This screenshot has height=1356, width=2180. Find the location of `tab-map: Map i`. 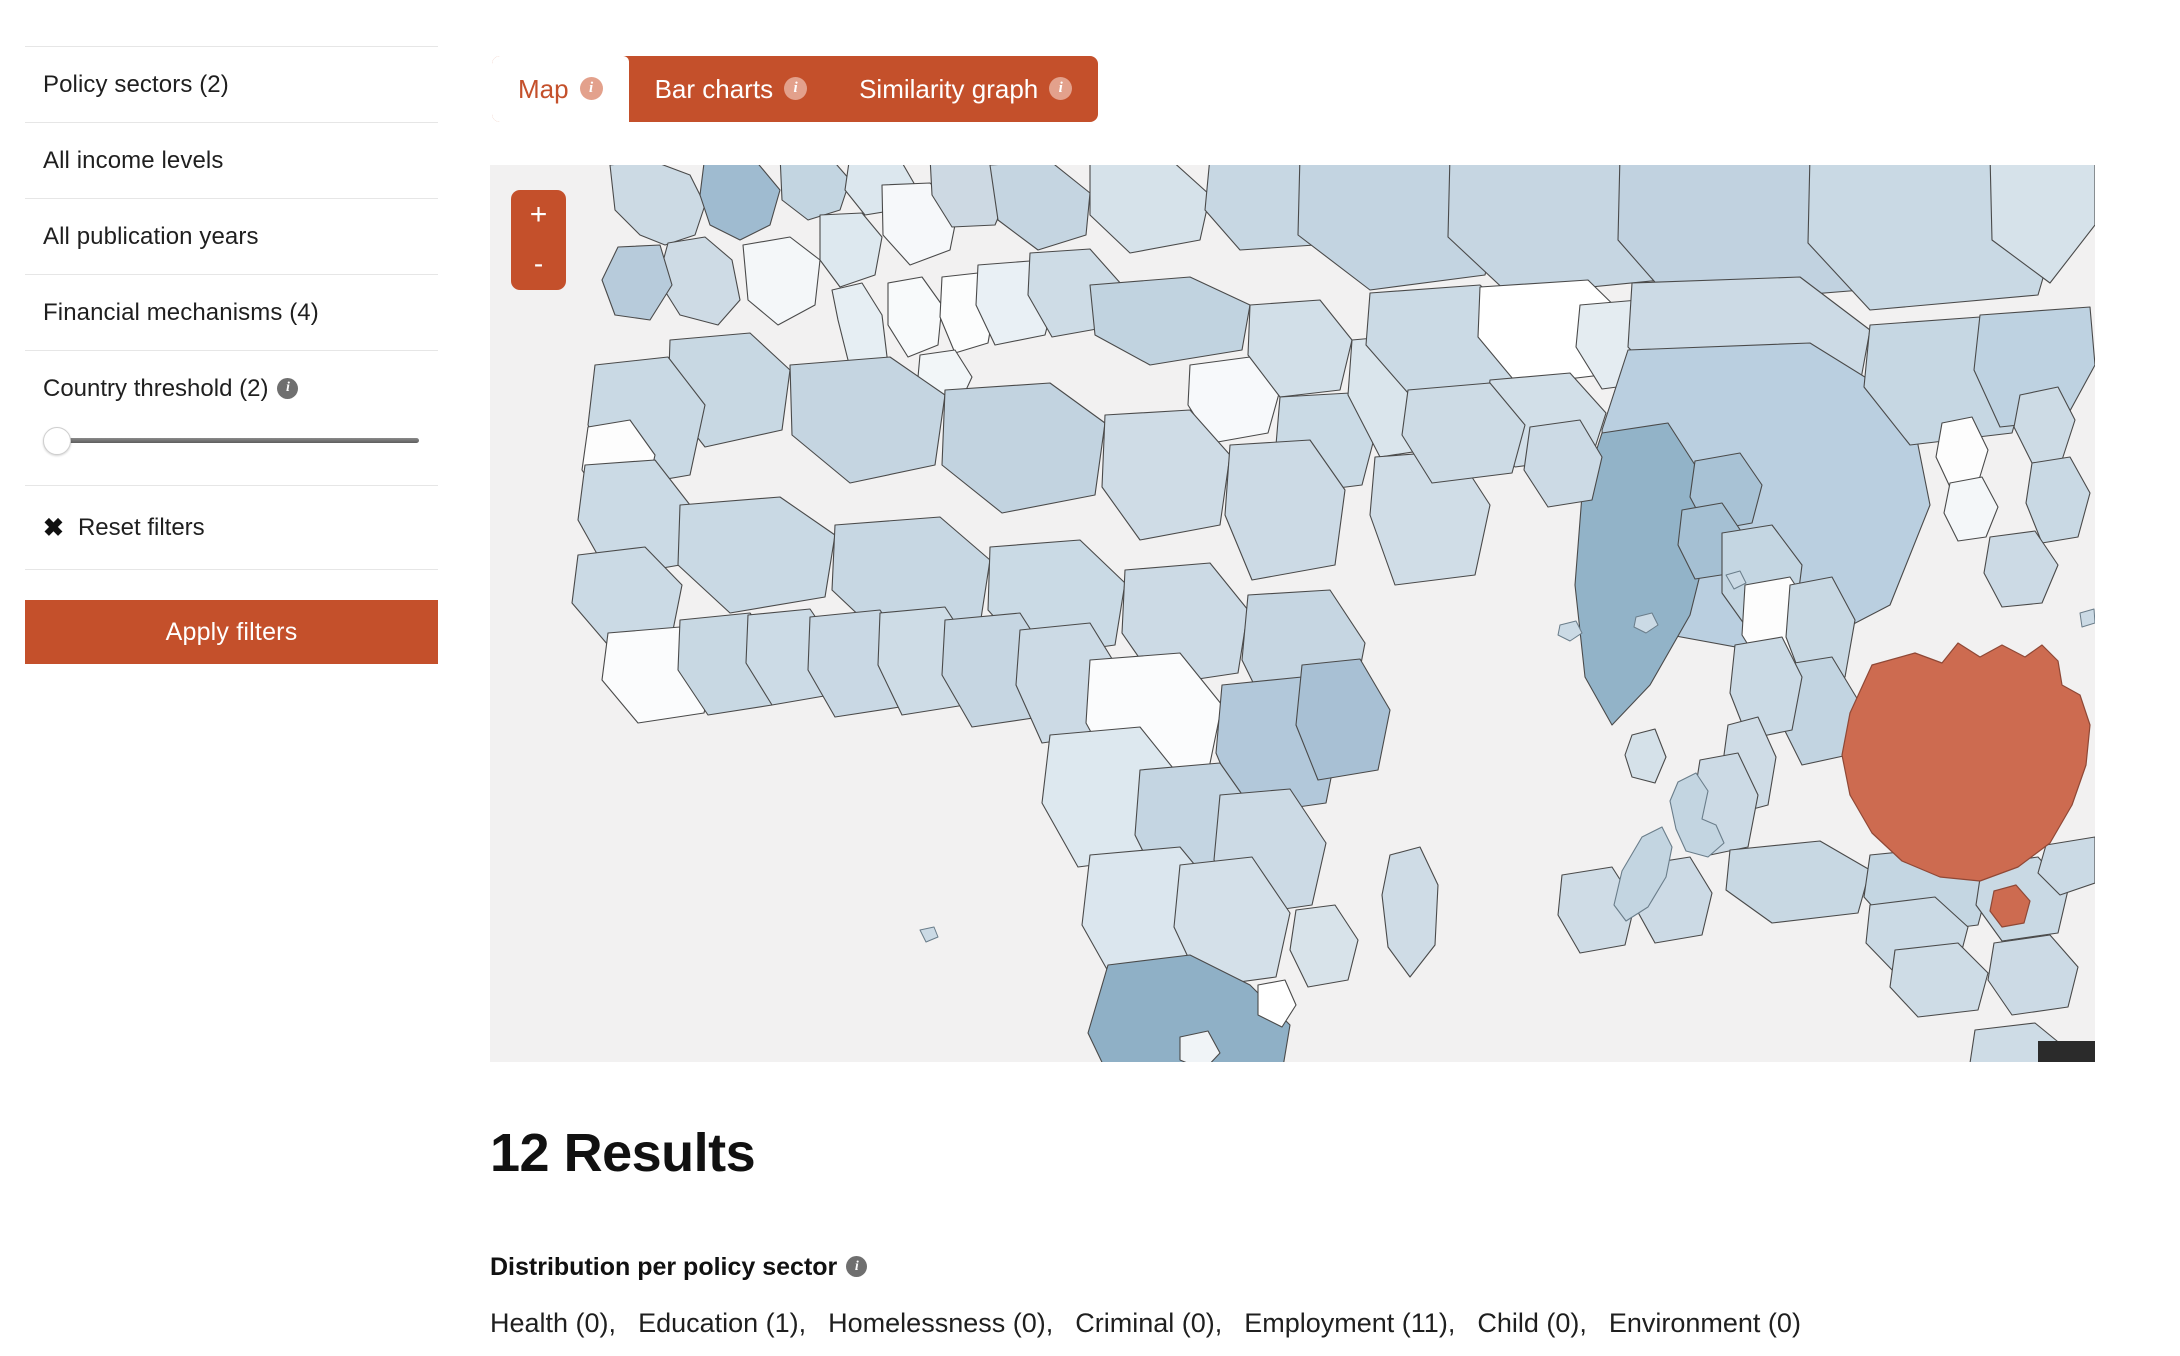

tab-map: Map i is located at coordinates (560, 89).